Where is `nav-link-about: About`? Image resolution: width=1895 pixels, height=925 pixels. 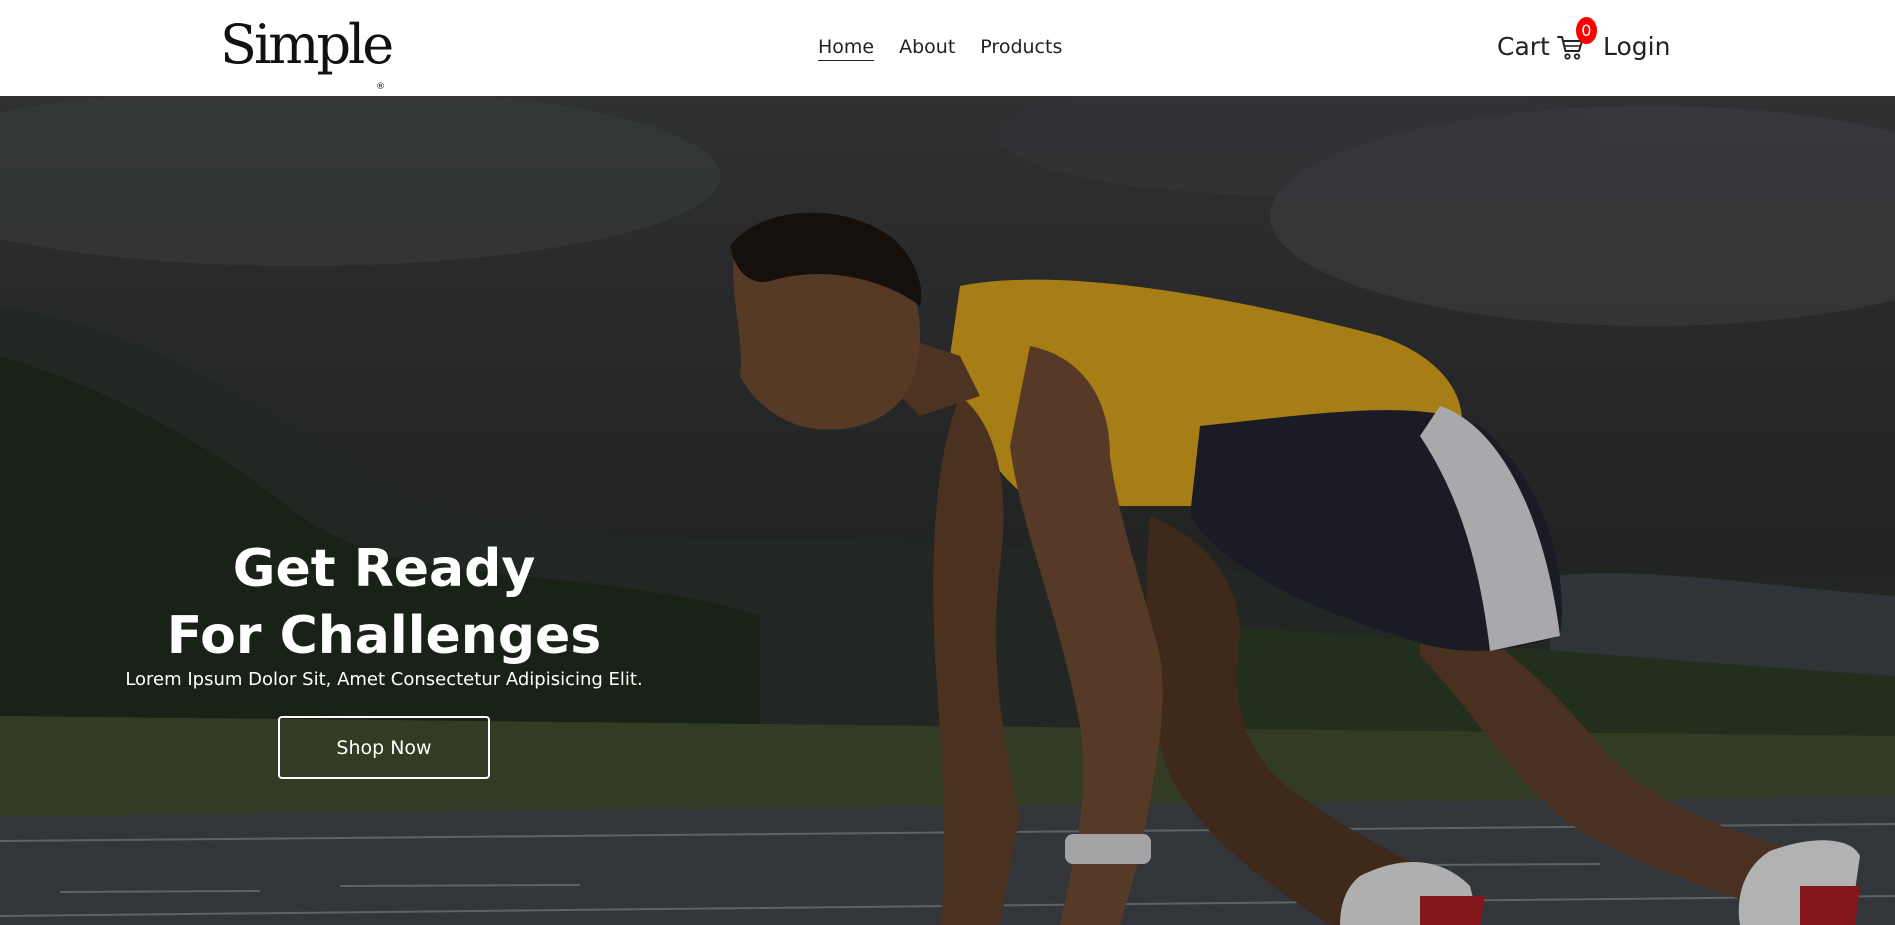 nav-link-about: About is located at coordinates (927, 47).